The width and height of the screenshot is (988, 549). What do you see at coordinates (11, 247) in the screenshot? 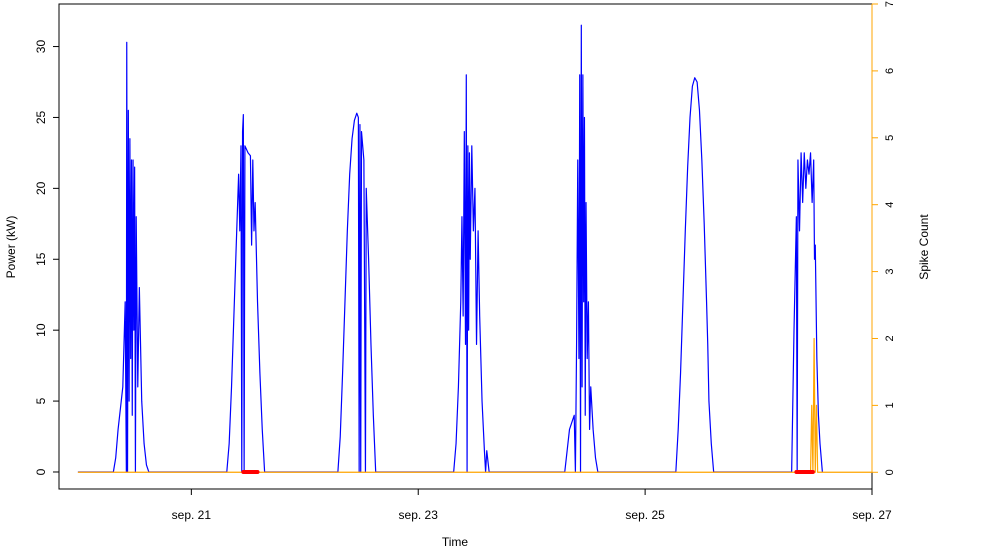
I see `left-axis-label: Power (kW)` at bounding box center [11, 247].